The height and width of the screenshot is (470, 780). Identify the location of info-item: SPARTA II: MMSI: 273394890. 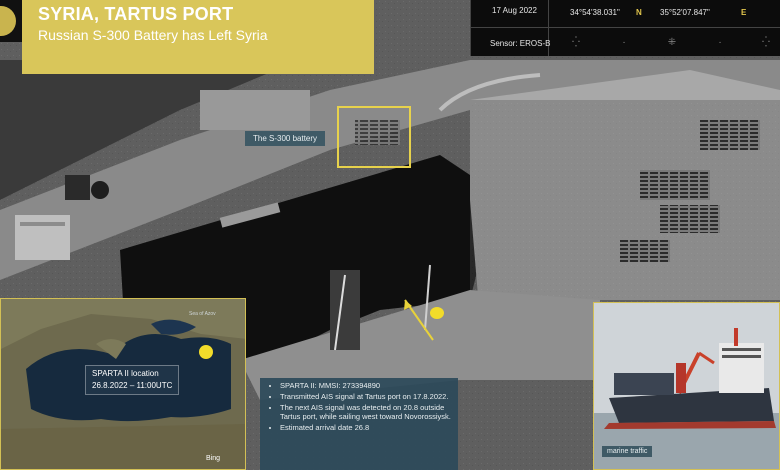
(366, 385).